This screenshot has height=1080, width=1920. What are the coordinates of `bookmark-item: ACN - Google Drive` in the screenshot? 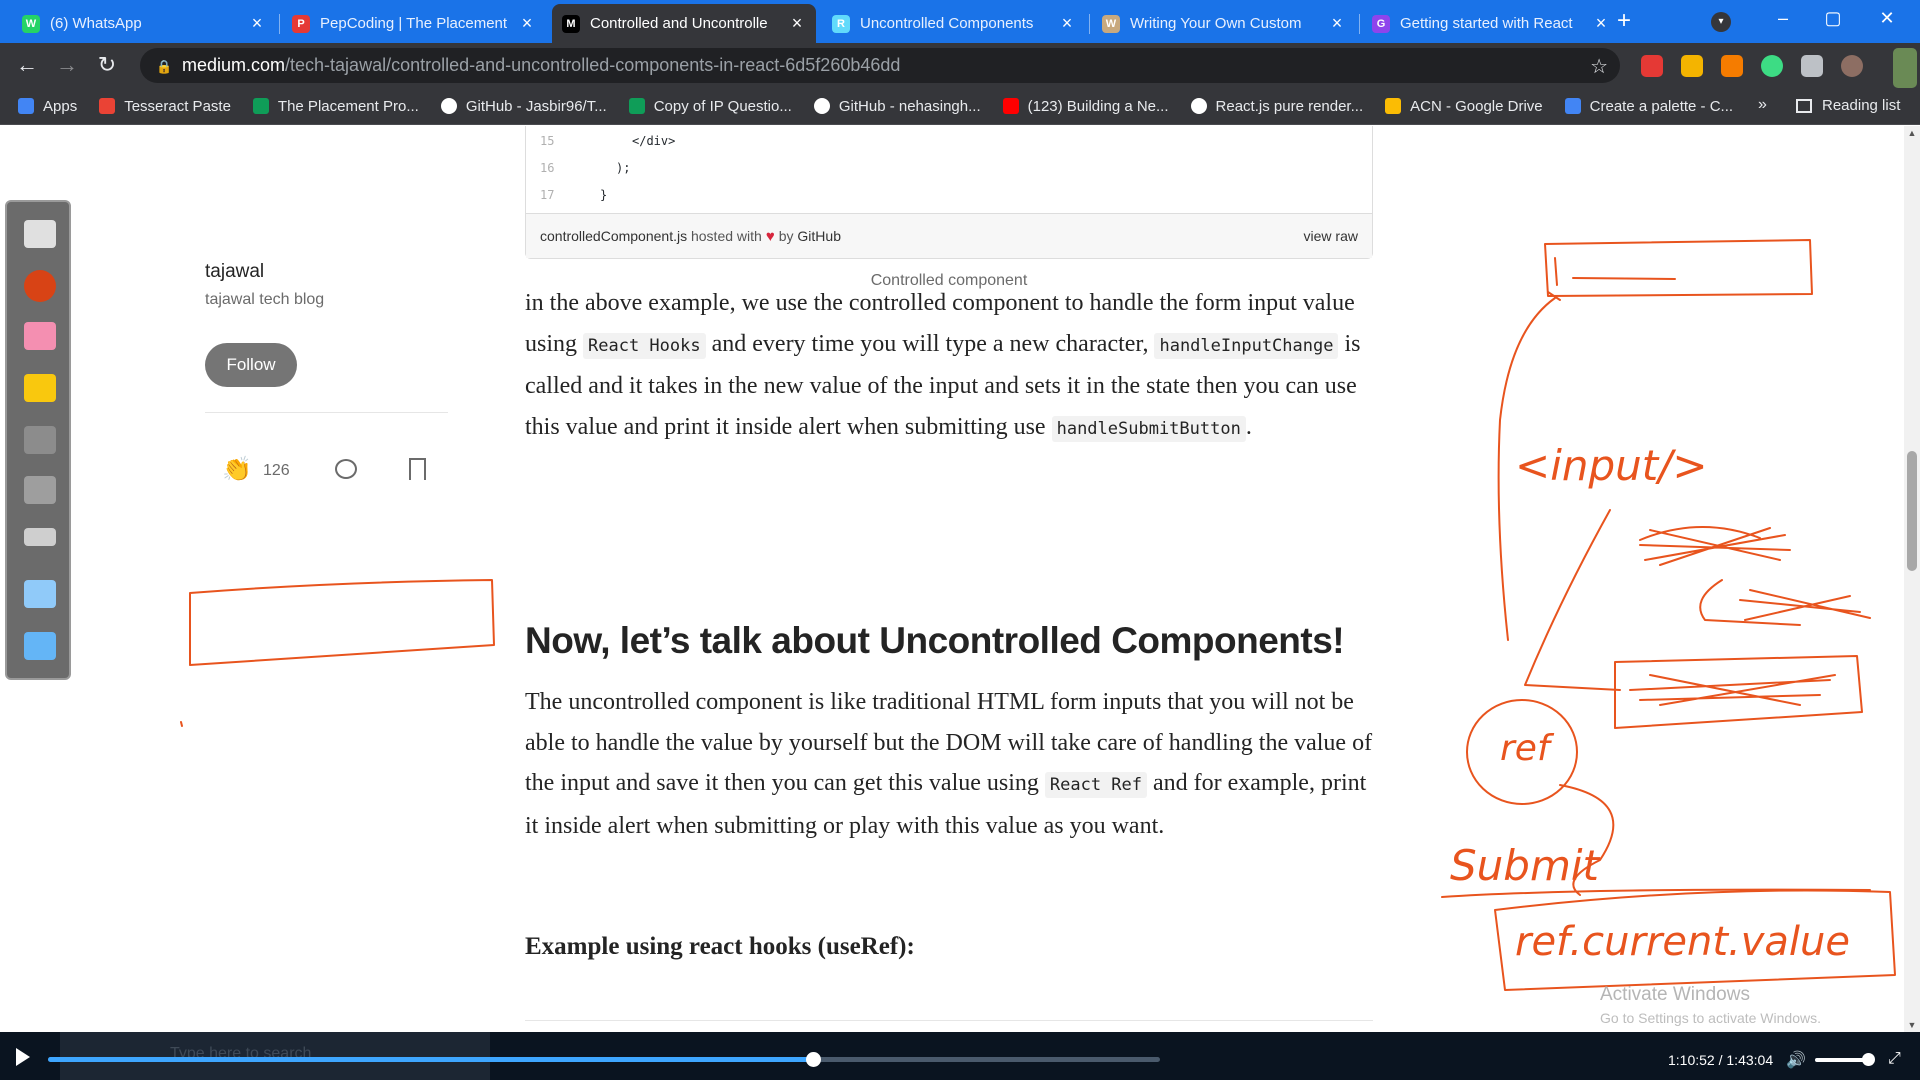 It's located at (1464, 106).